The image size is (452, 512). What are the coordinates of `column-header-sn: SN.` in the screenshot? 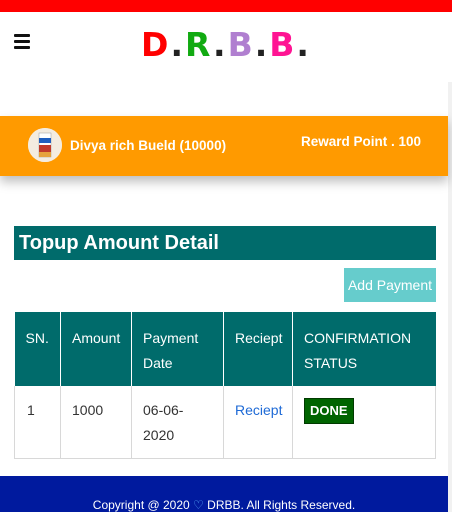 It's located at (37, 349).